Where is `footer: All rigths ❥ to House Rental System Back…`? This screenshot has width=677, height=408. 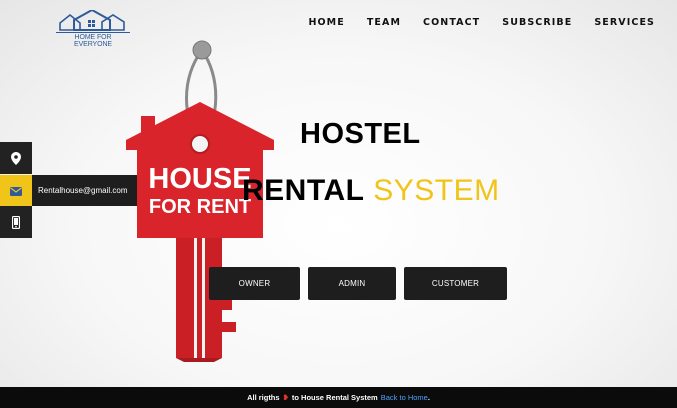
footer: All rigths ❥ to House Rental System Back… is located at coordinates (338, 397).